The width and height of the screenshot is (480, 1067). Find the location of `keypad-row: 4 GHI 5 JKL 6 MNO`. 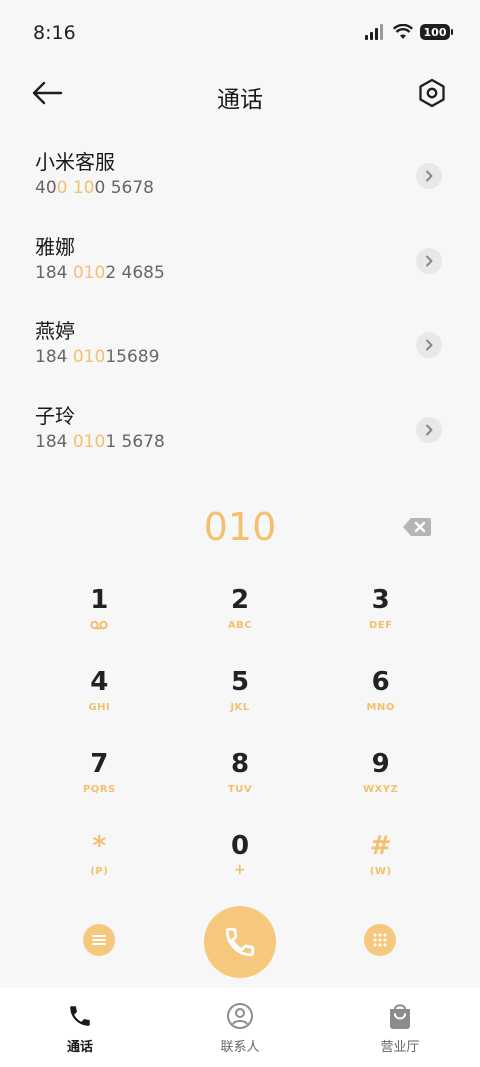

keypad-row: 4 GHI 5 JKL 6 MNO is located at coordinates (240, 699).